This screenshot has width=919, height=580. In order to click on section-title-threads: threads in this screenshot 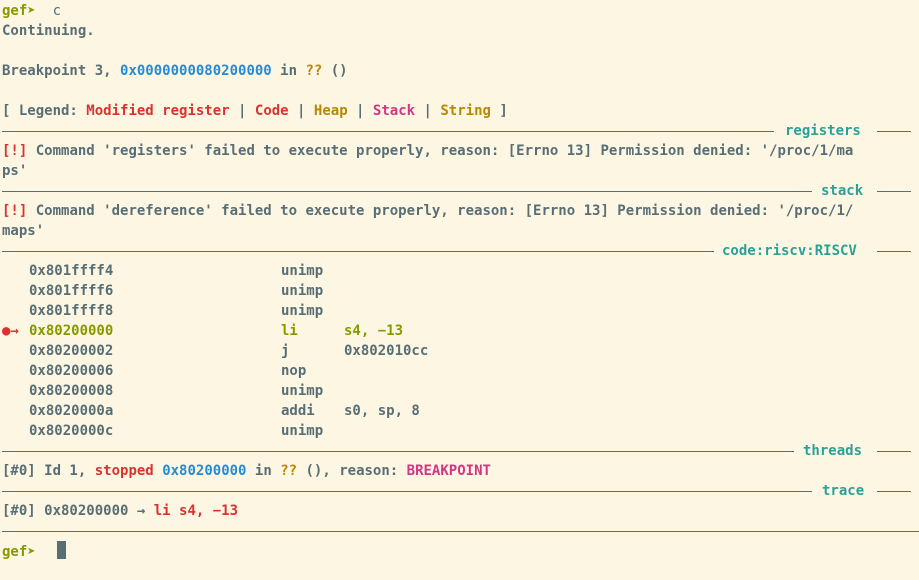, I will do `click(833, 451)`.